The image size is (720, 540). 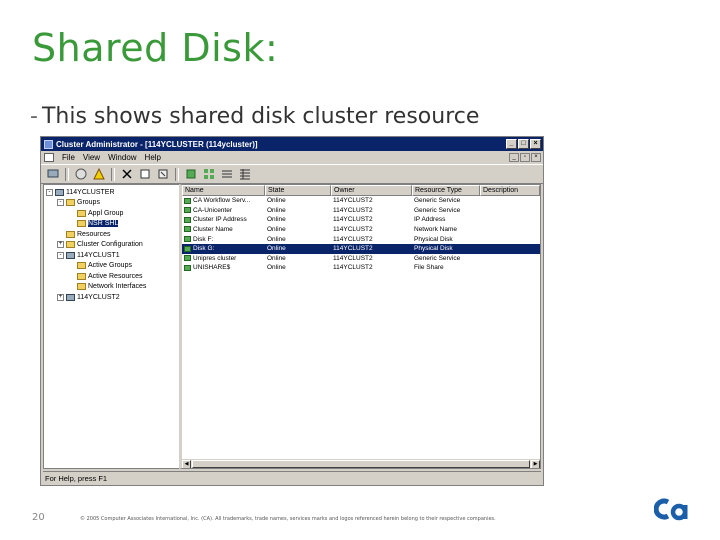 I want to click on column-name: Name, so click(x=223, y=190).